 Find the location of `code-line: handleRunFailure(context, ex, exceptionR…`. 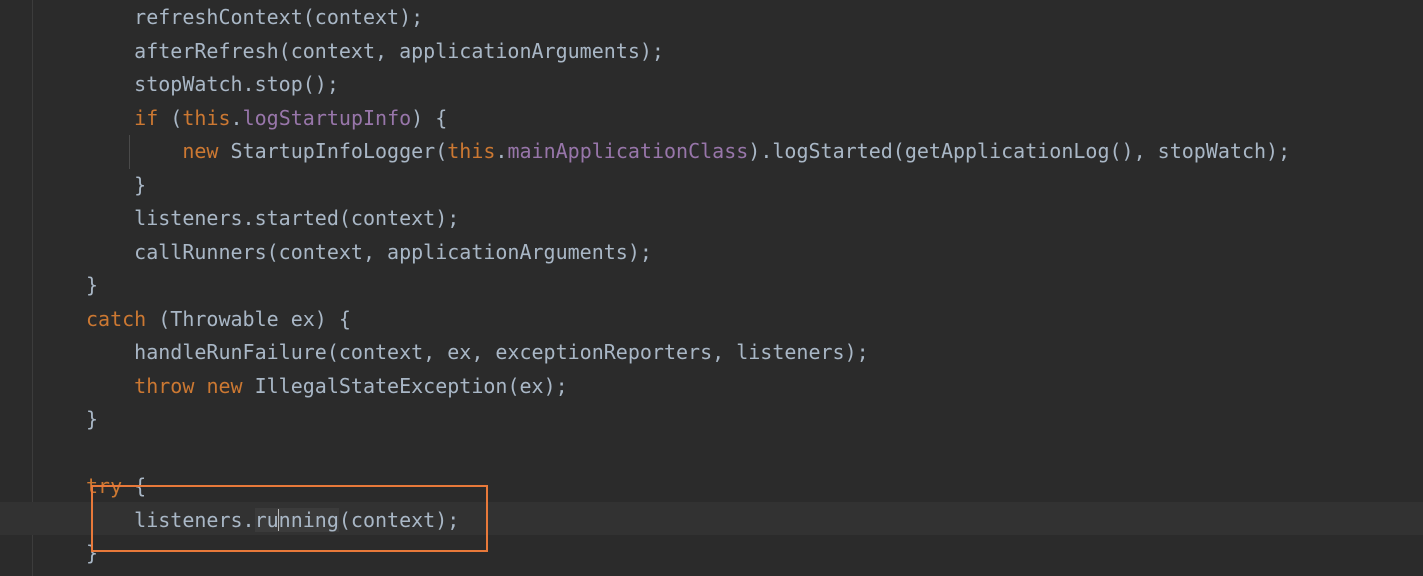

code-line: handleRunFailure(context, ex, exceptionR… is located at coordinates (477, 352).